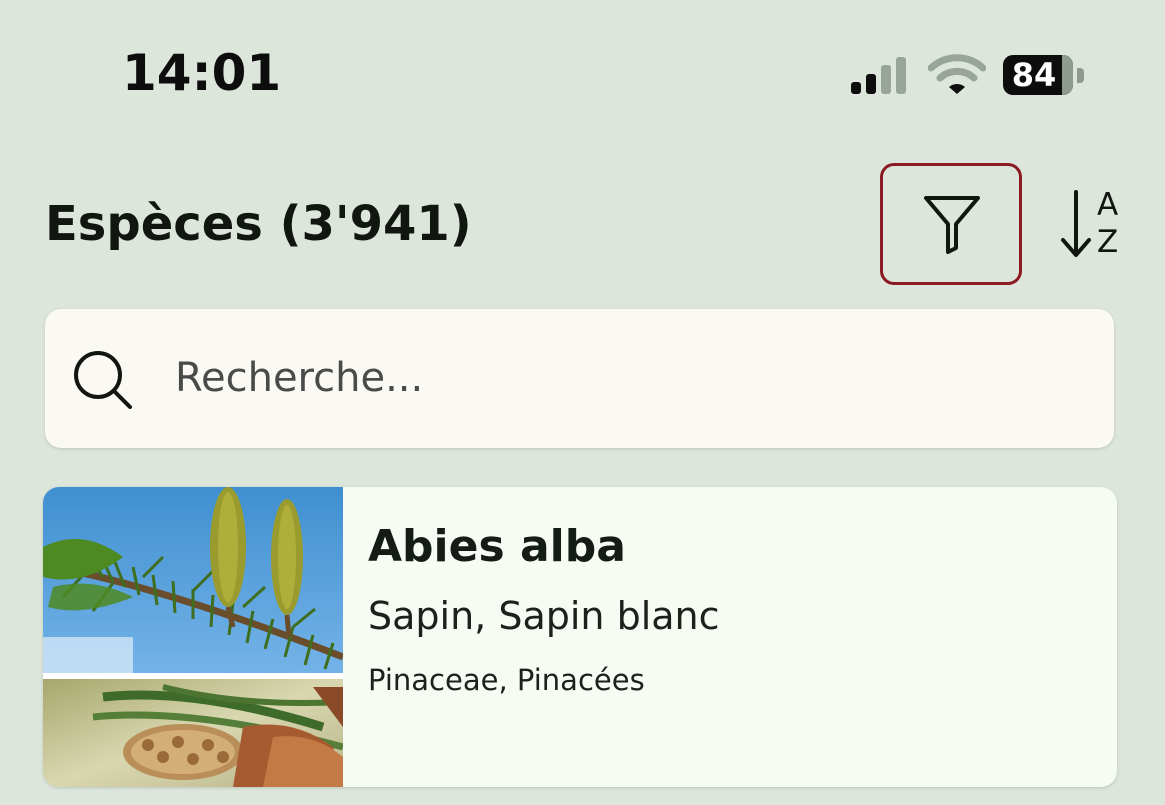 The image size is (1165, 805). What do you see at coordinates (957, 74) in the screenshot?
I see `wifi-icon` at bounding box center [957, 74].